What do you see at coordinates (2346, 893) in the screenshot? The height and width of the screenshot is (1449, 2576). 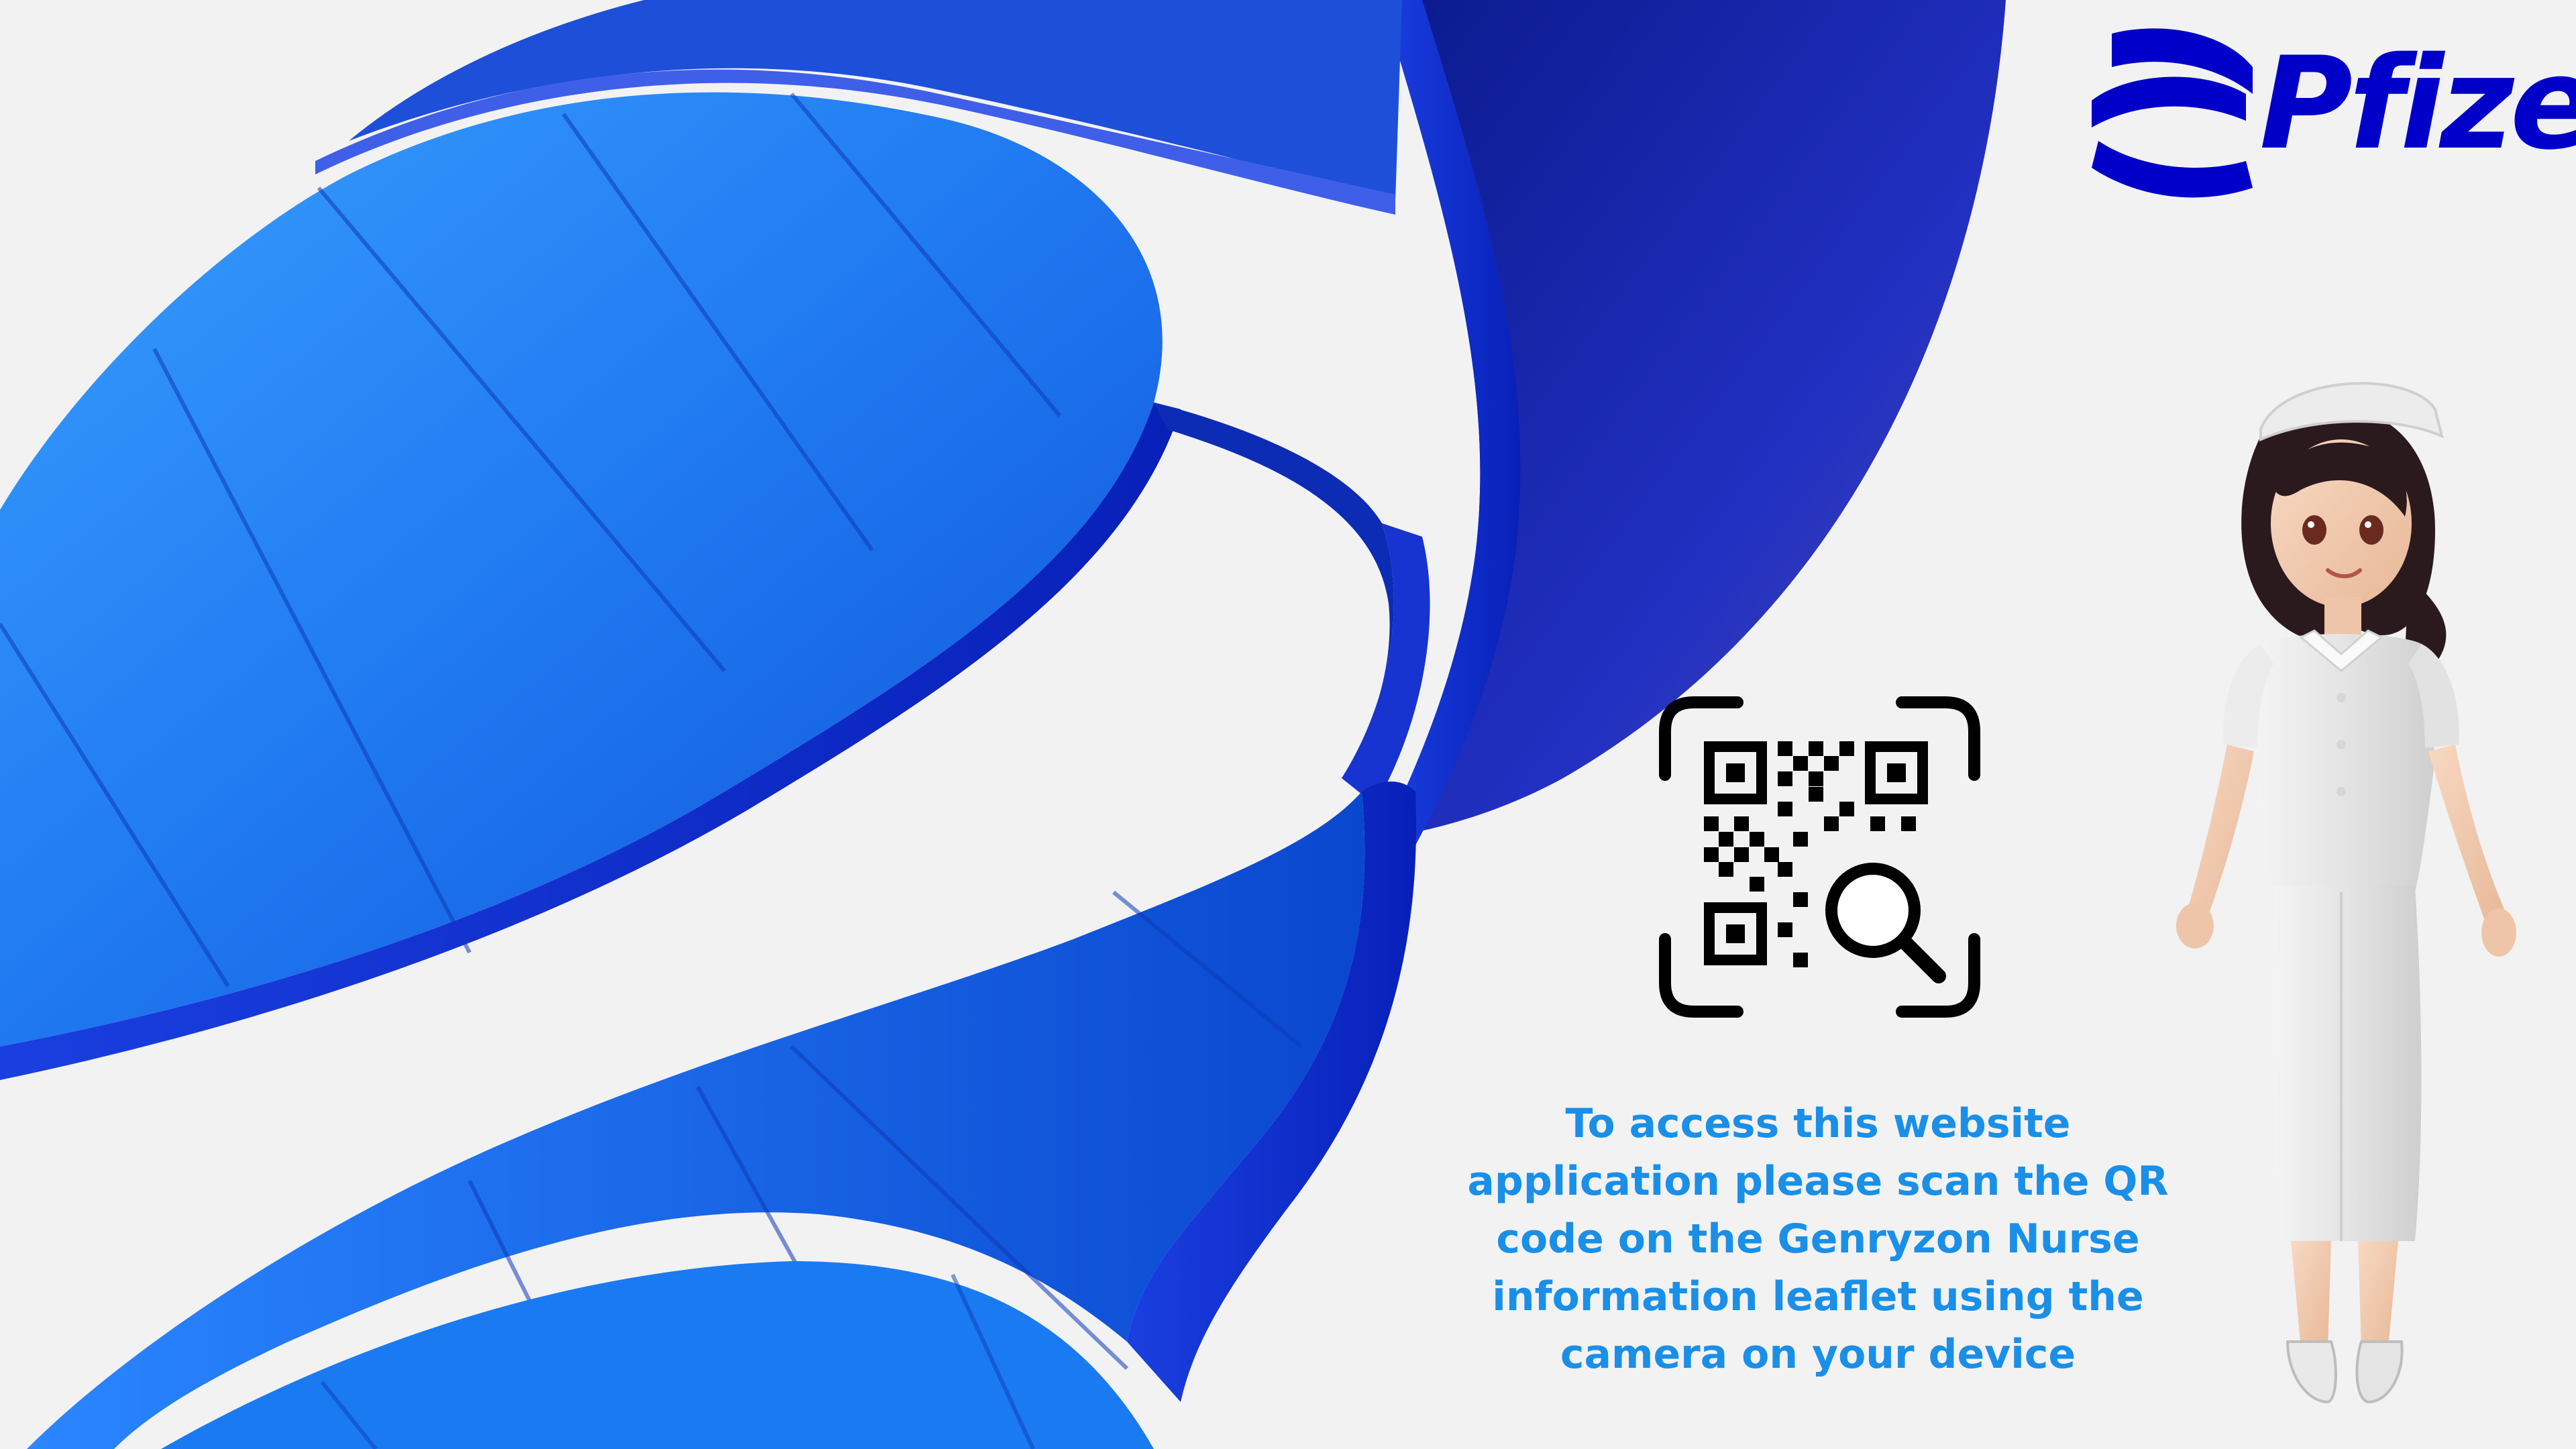 I see `nurse-character-illustration` at bounding box center [2346, 893].